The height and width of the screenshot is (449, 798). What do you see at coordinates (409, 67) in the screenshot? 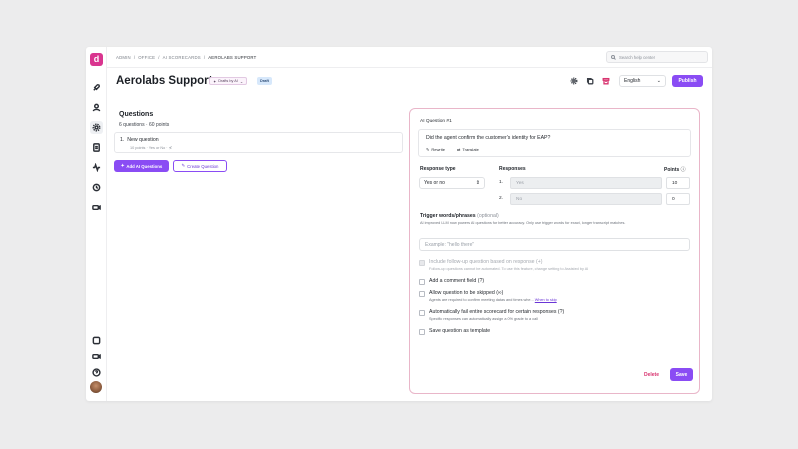
I see `divider` at bounding box center [409, 67].